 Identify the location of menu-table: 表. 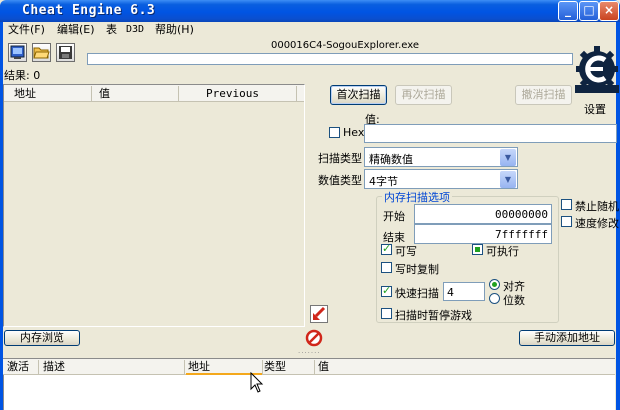
(111, 30).